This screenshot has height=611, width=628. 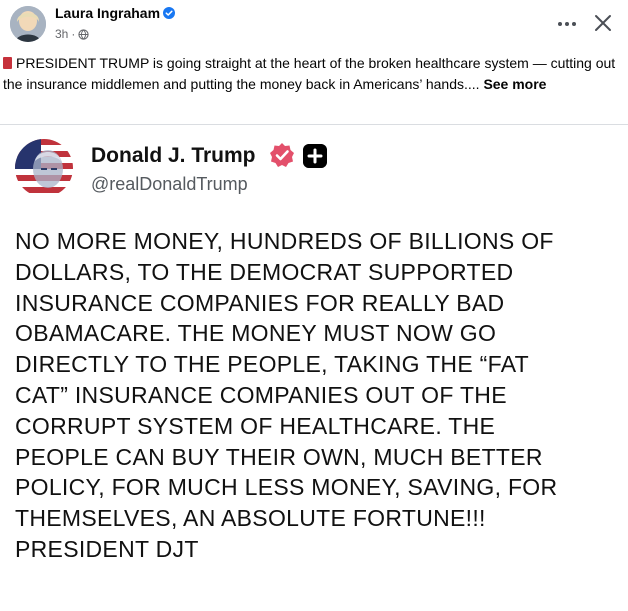 I want to click on truth-avatar, so click(x=44, y=168).